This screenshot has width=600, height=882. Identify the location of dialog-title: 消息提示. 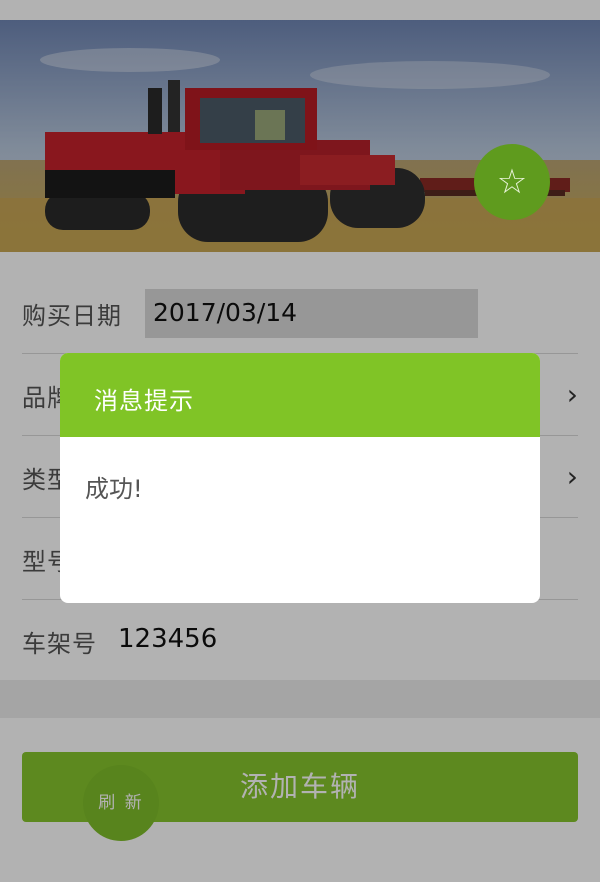
(144, 401).